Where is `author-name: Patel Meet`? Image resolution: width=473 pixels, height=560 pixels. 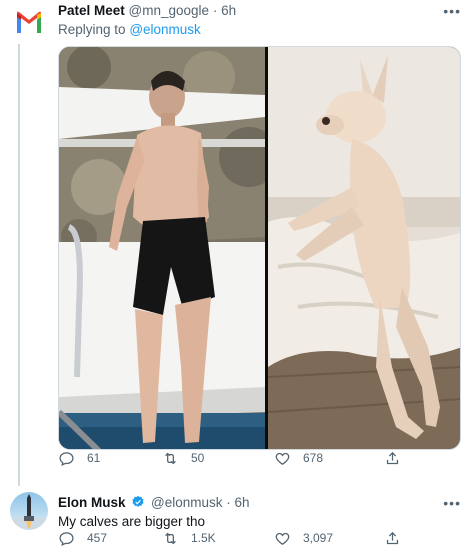
author-name: Patel Meet is located at coordinates (91, 10).